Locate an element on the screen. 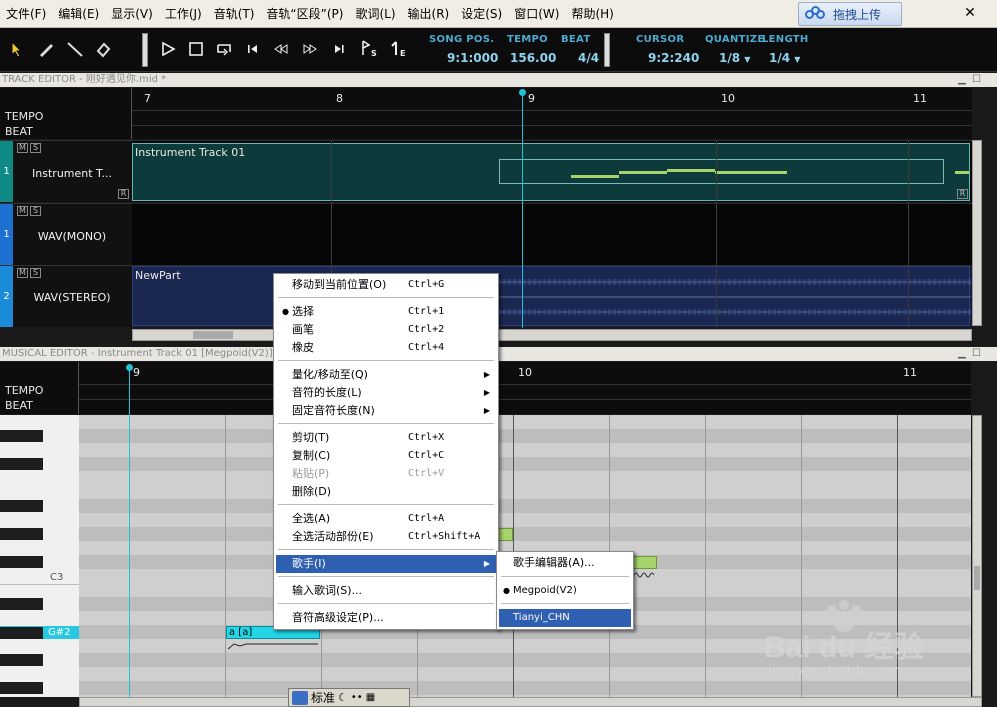  loop-icon is located at coordinates (224, 49).